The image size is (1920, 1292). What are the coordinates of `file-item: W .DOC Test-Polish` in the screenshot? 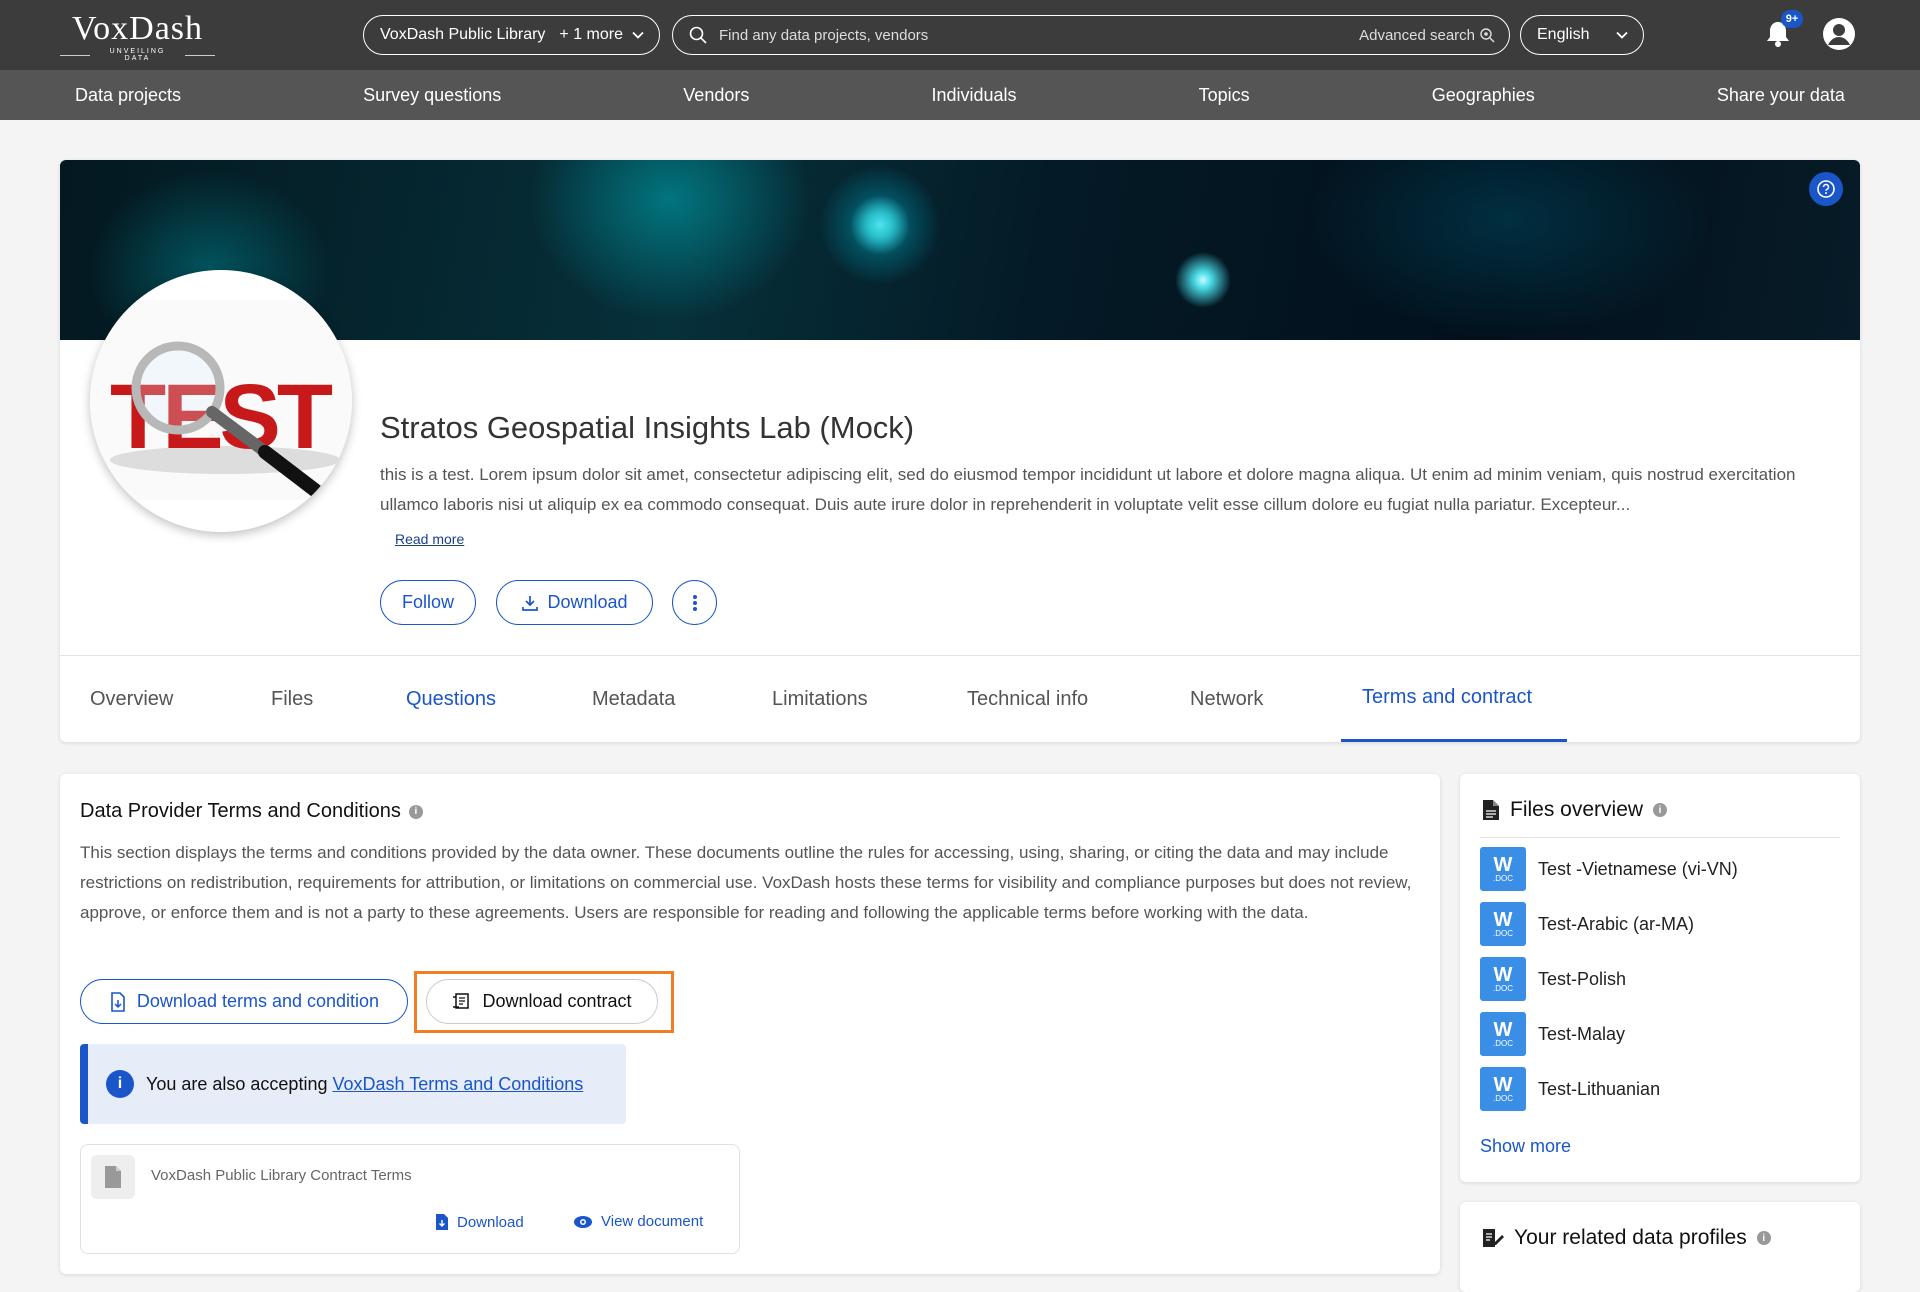 It's located at (1553, 979).